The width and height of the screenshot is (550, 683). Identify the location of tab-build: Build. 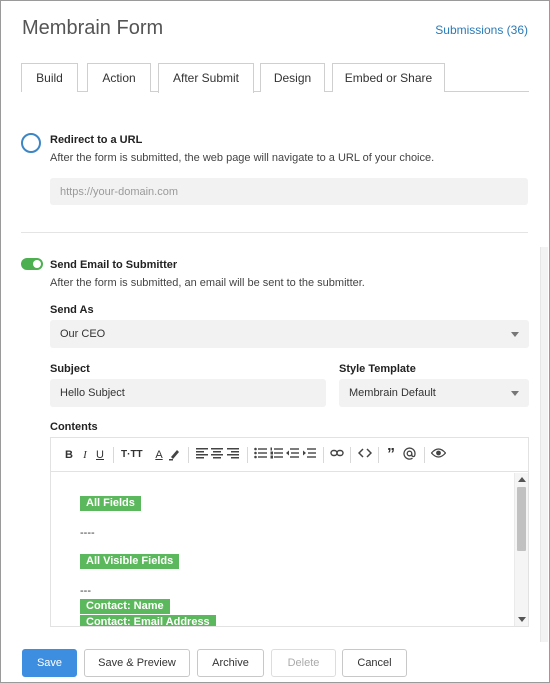
(49, 77).